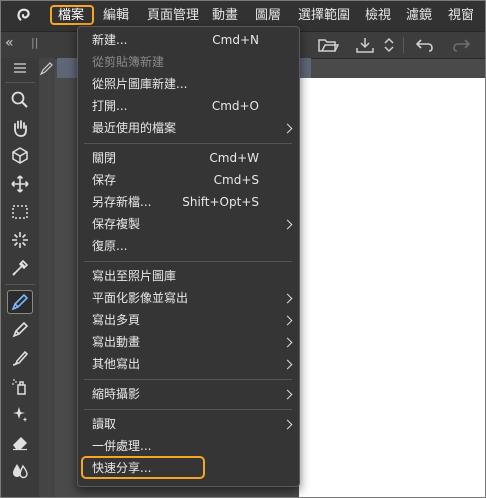 The height and width of the screenshot is (498, 486). Describe the element at coordinates (234, 158) in the screenshot. I see `shortcut-close: Cmd+W` at that location.